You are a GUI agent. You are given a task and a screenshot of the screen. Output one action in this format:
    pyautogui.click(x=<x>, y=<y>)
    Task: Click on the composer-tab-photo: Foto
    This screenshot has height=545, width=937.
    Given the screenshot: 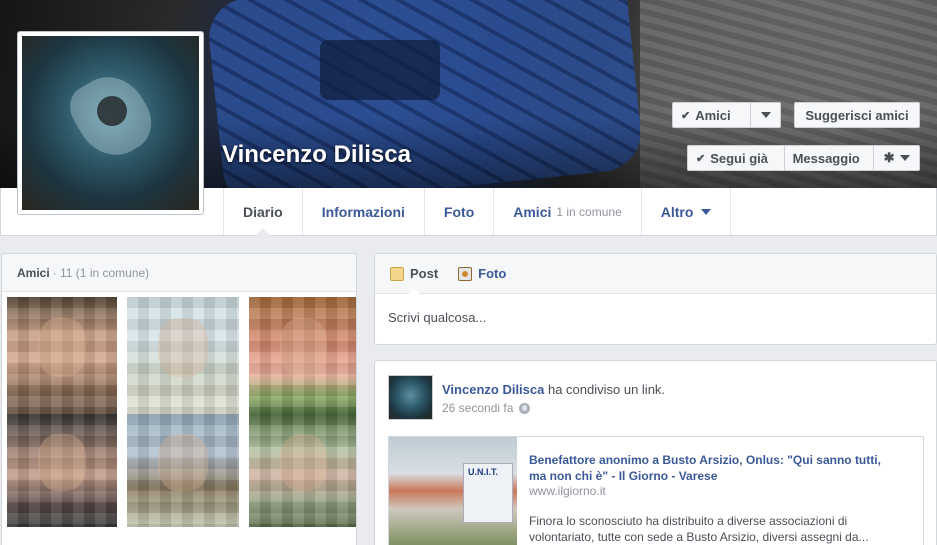 What is the action you would take?
    pyautogui.click(x=482, y=274)
    